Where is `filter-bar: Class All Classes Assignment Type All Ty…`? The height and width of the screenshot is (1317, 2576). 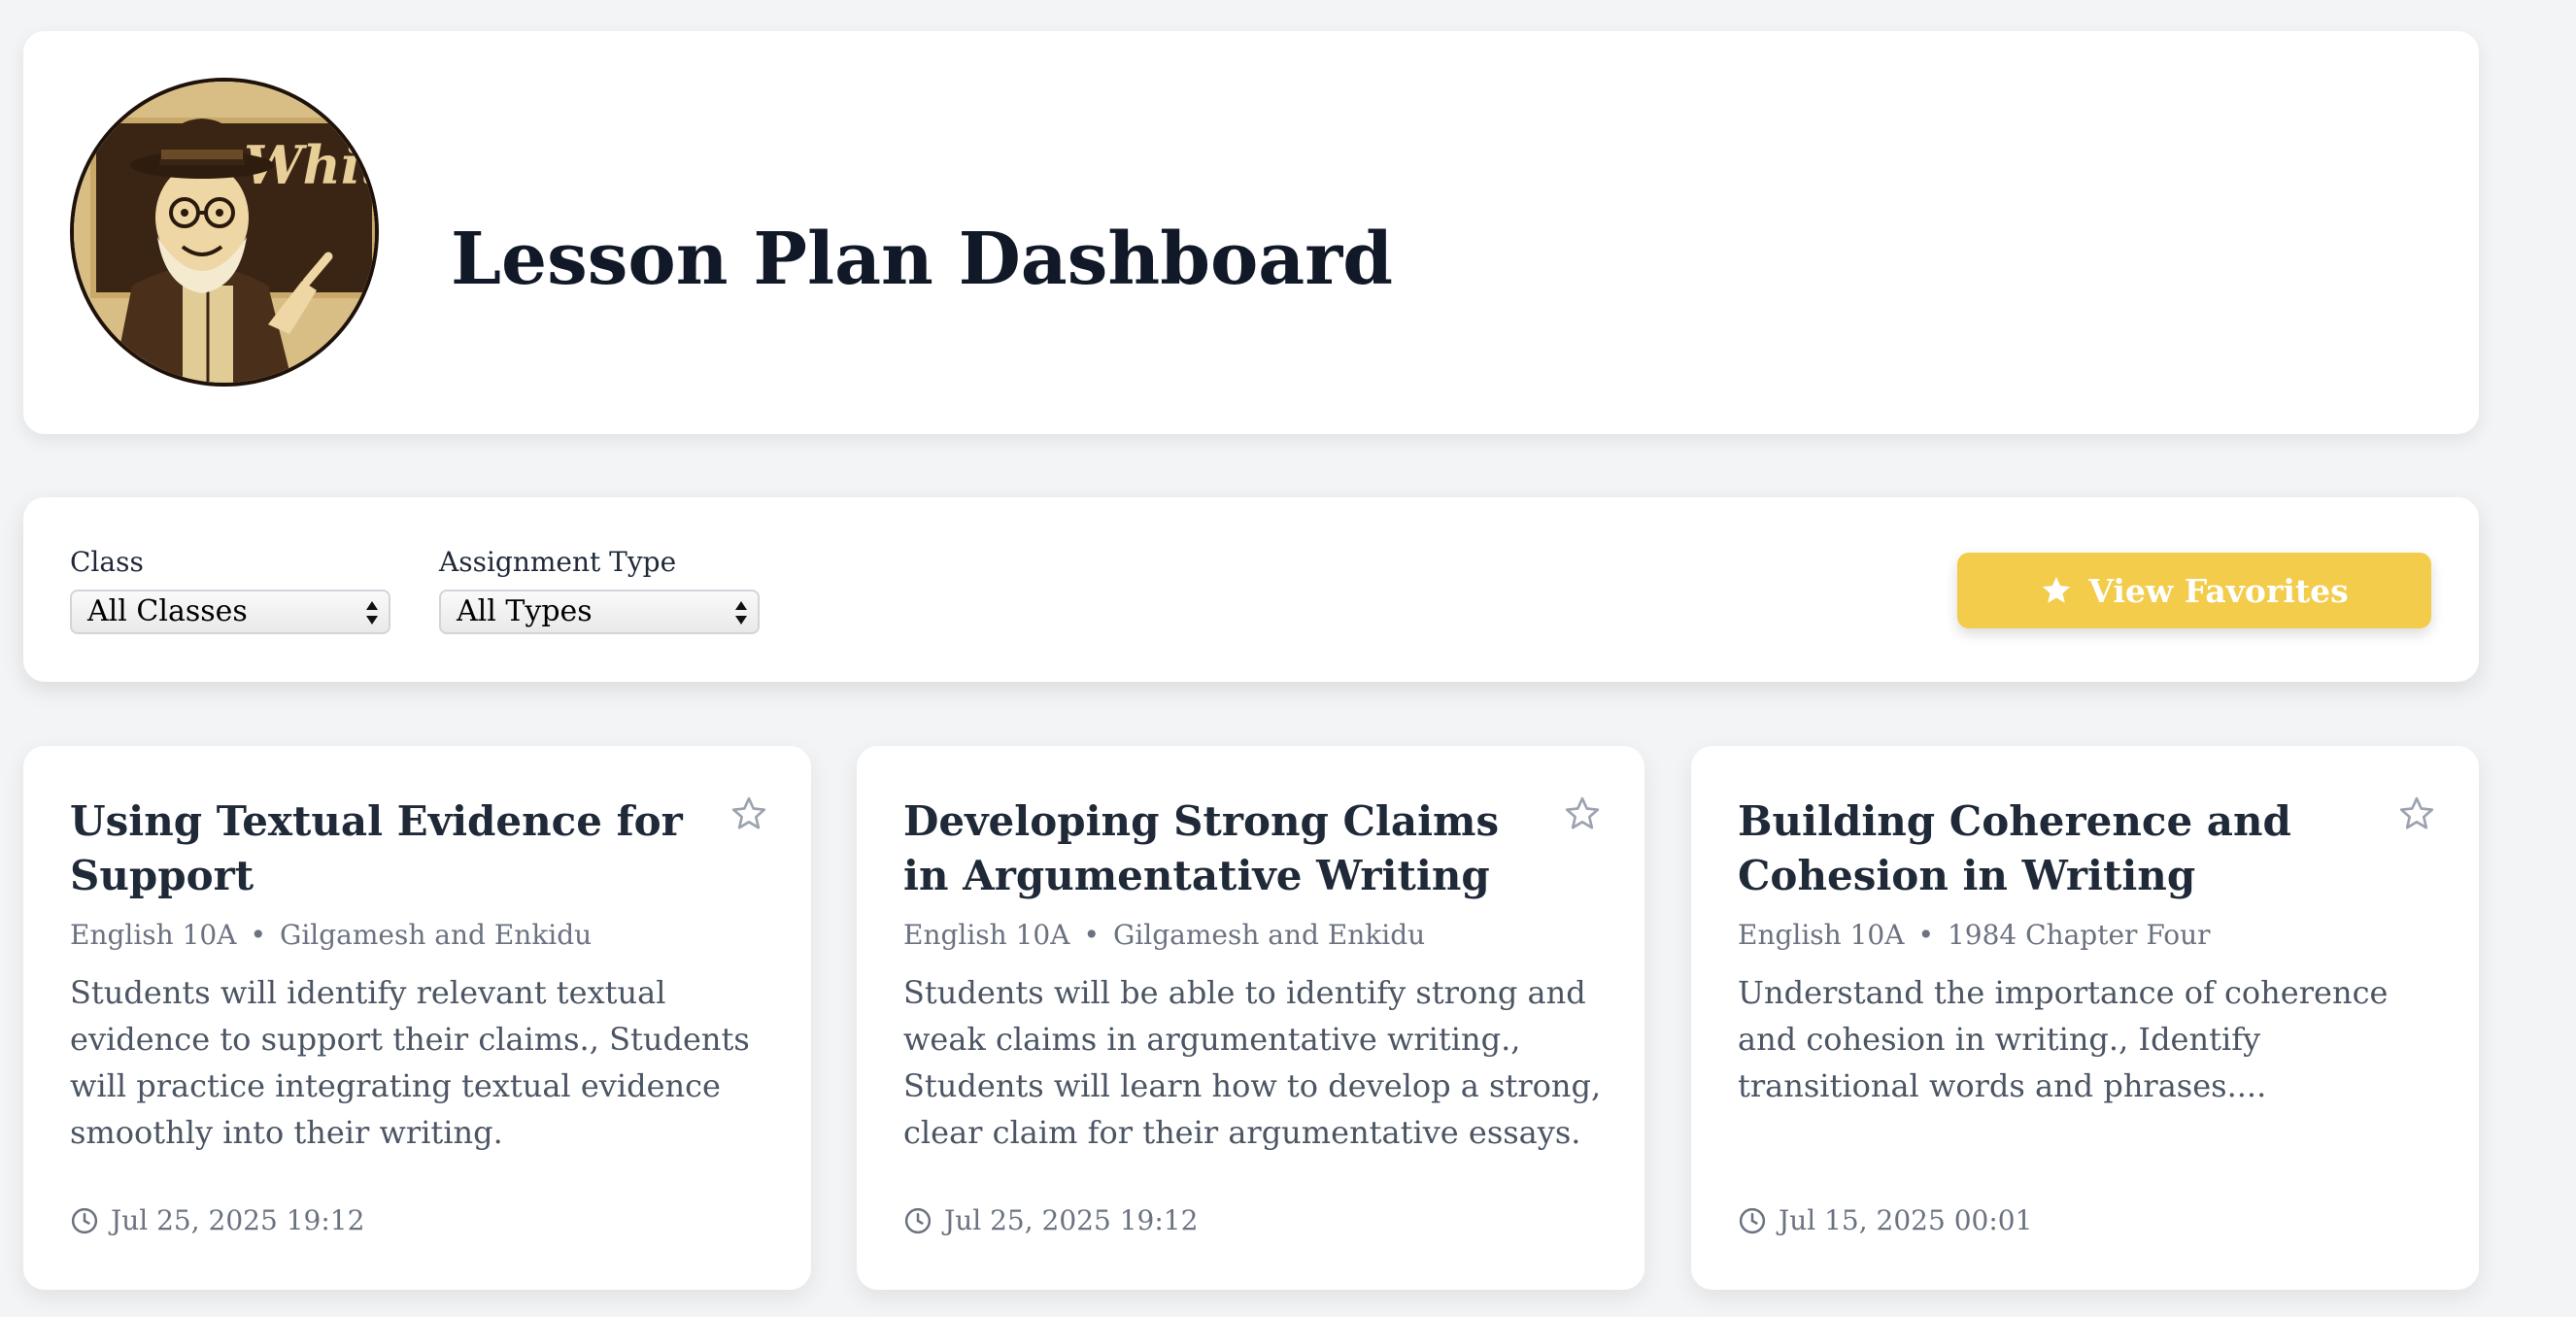 filter-bar: Class All Classes Assignment Type All Ty… is located at coordinates (1251, 590).